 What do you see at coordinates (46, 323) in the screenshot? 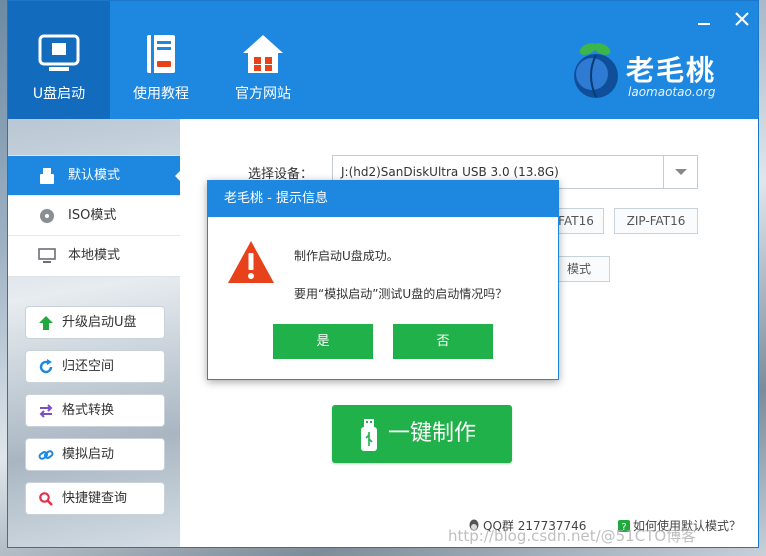
I see `up-arrow-icon` at bounding box center [46, 323].